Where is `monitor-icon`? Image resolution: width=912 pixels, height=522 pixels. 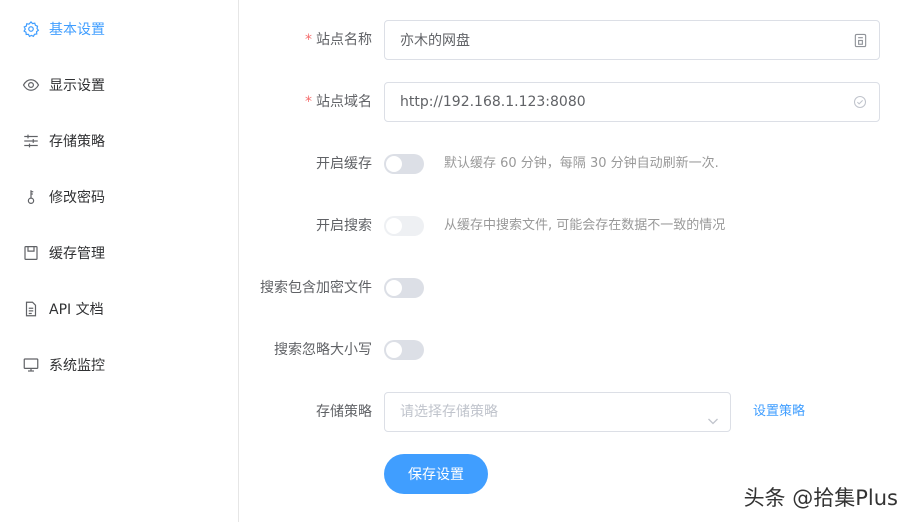 monitor-icon is located at coordinates (31, 365).